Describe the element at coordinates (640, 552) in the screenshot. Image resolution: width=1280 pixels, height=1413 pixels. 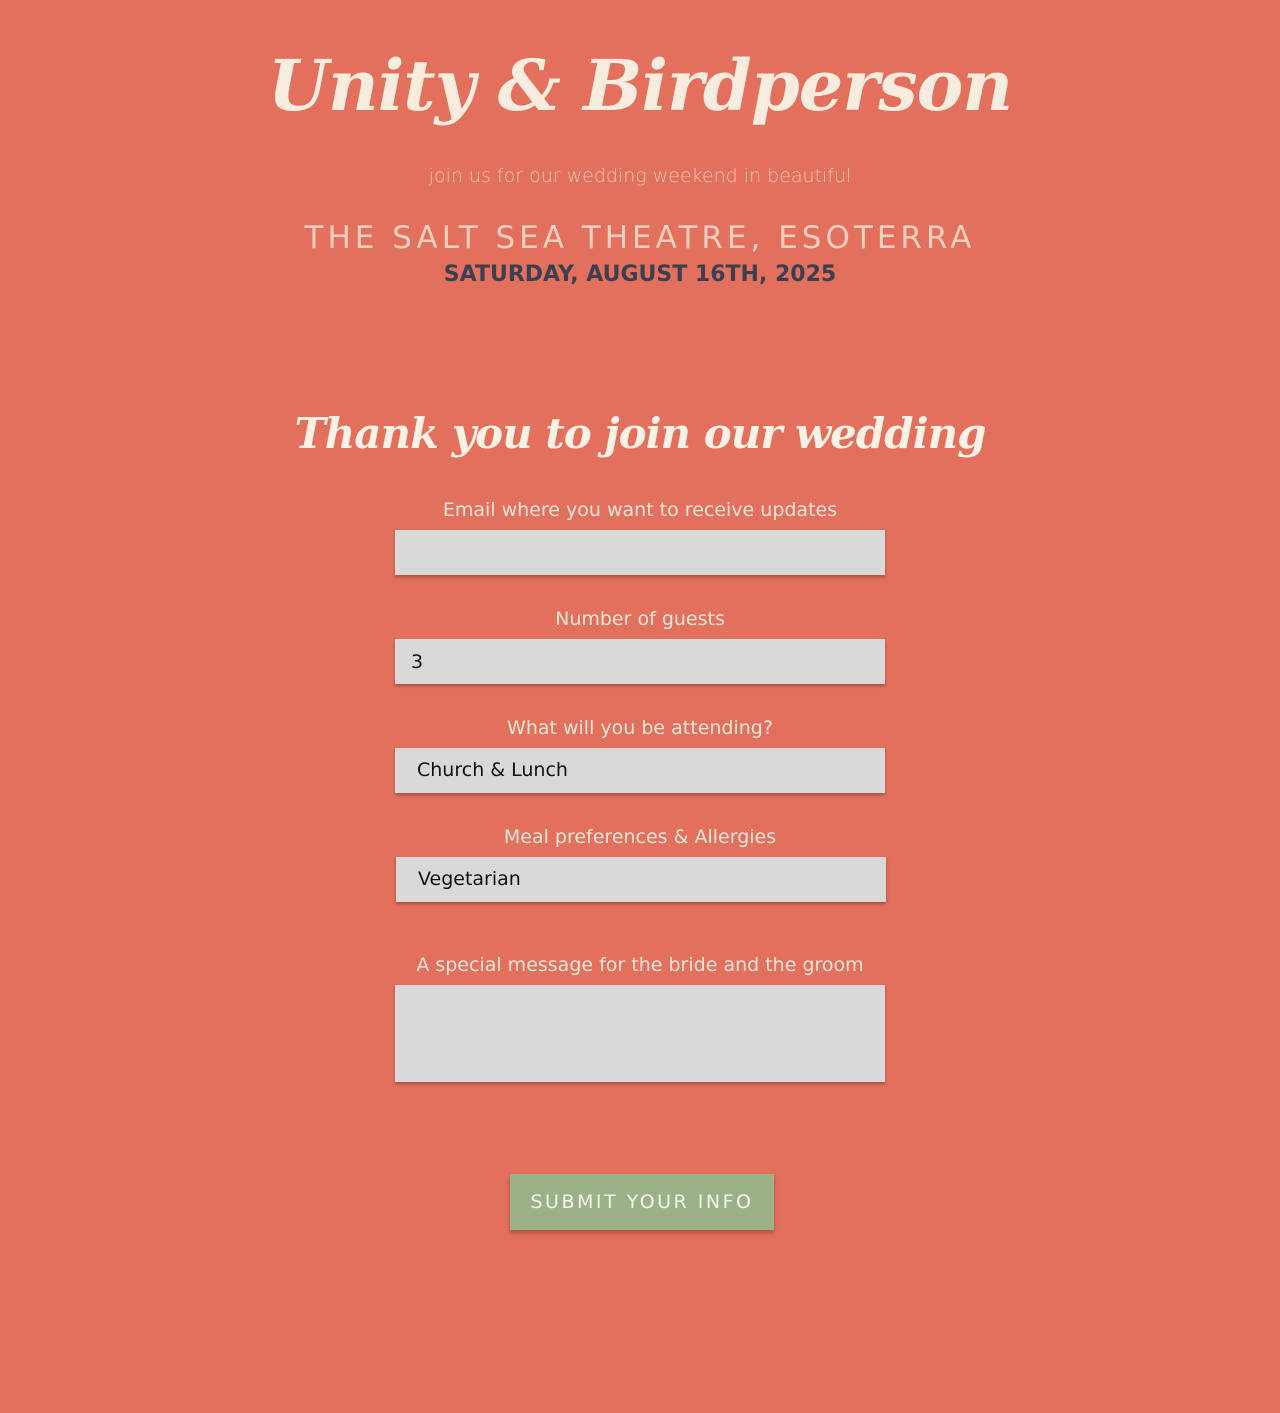
I see `email-field` at that location.